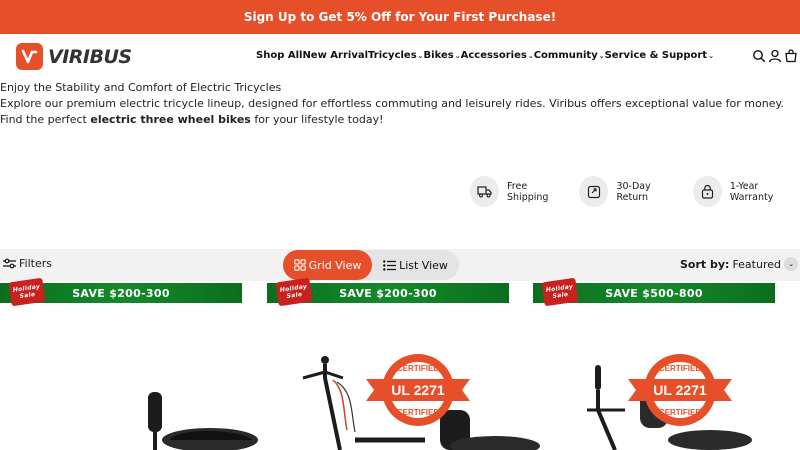 This screenshot has height=450, width=800. I want to click on filters-icon, so click(9, 263).